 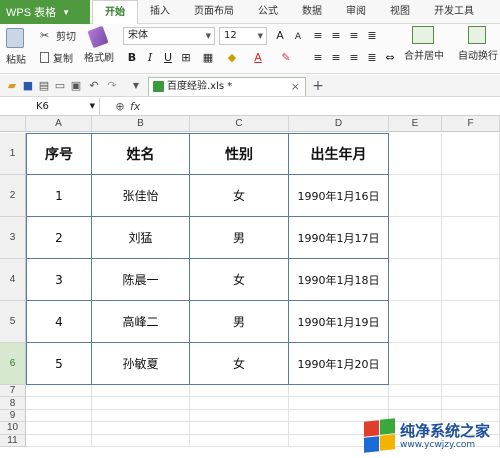 I want to click on decrease-font-icon: A, so click(x=298, y=37).